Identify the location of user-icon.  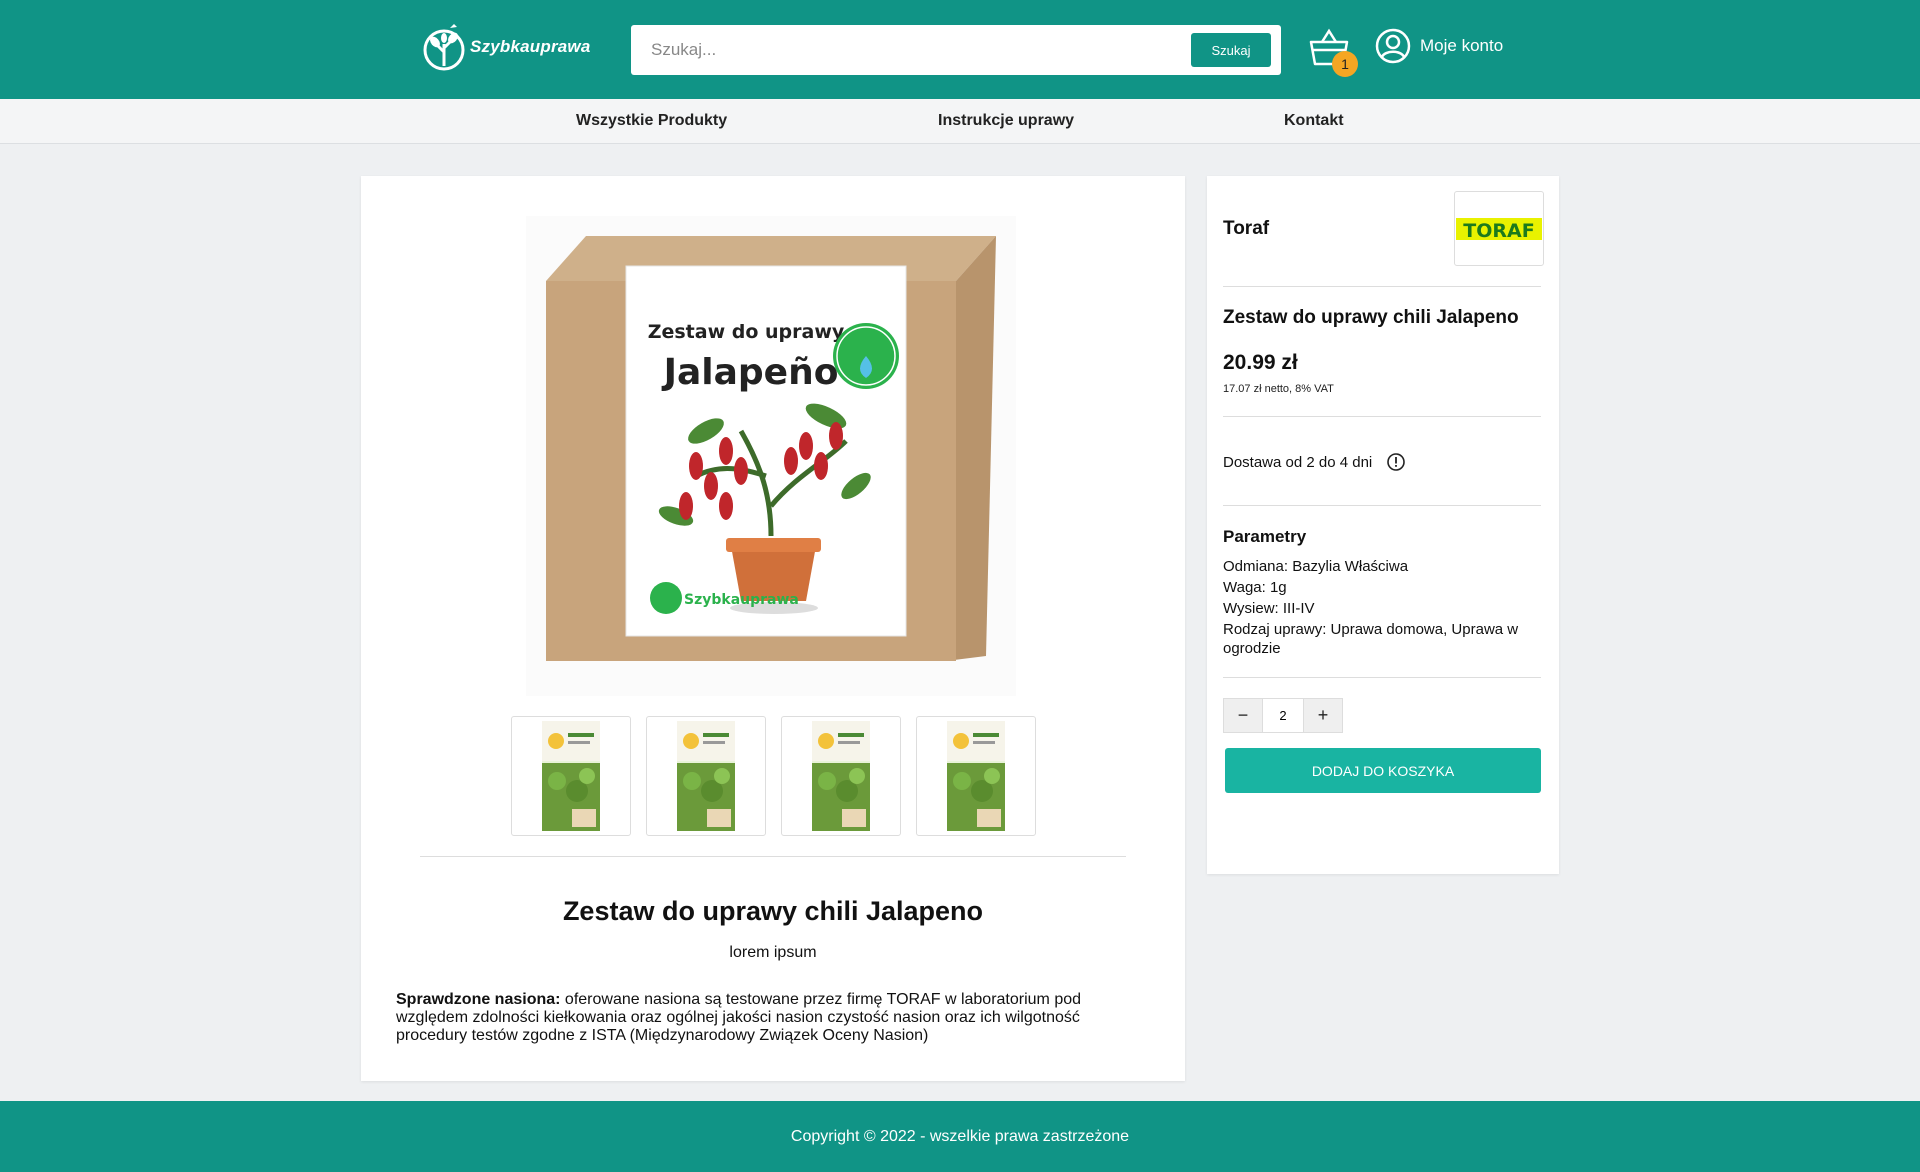
(1393, 46).